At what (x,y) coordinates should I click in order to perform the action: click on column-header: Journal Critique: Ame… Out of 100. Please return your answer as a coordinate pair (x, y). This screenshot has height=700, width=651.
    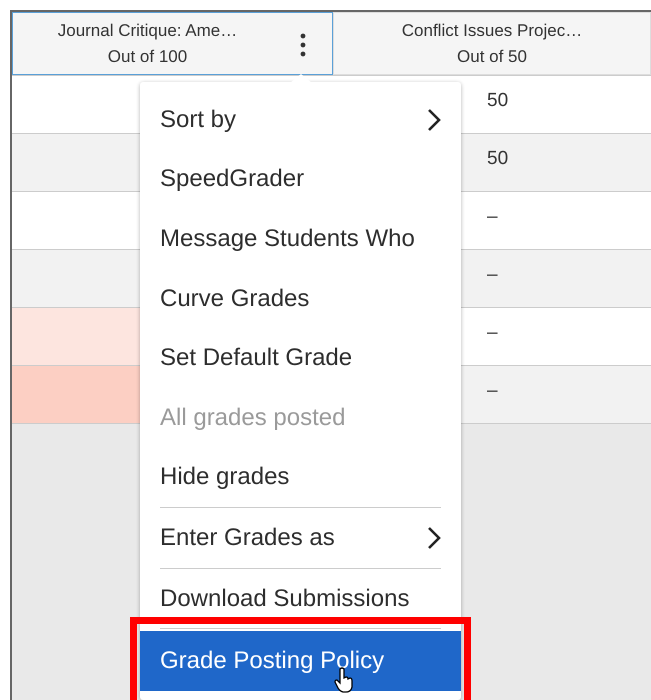
    Looking at the image, I should click on (172, 43).